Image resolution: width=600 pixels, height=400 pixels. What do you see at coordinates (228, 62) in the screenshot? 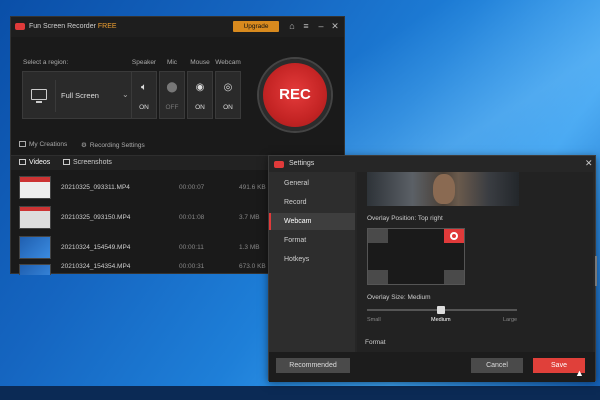
I see `webcam-label: Webcam` at bounding box center [228, 62].